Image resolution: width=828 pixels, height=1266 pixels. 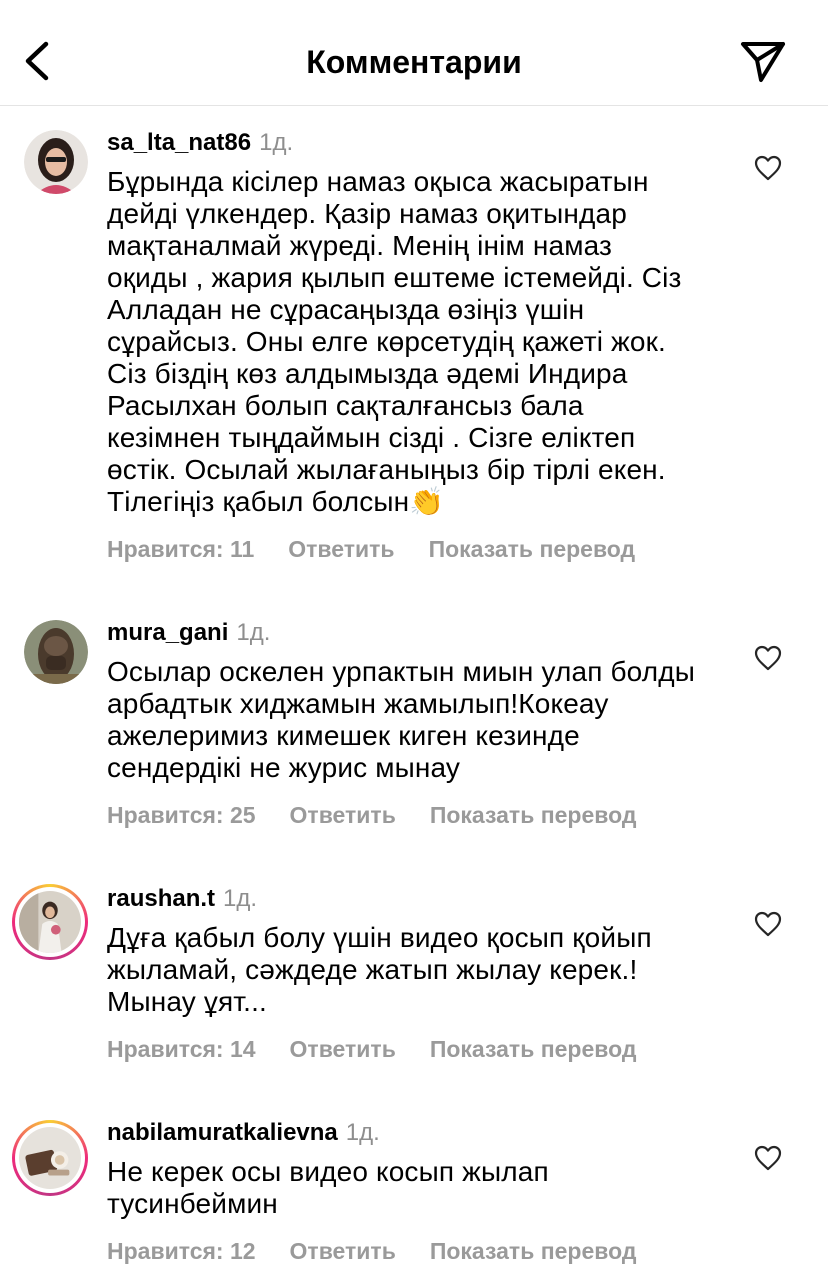 What do you see at coordinates (179, 142) in the screenshot?
I see `username: sa_lta_nat86` at bounding box center [179, 142].